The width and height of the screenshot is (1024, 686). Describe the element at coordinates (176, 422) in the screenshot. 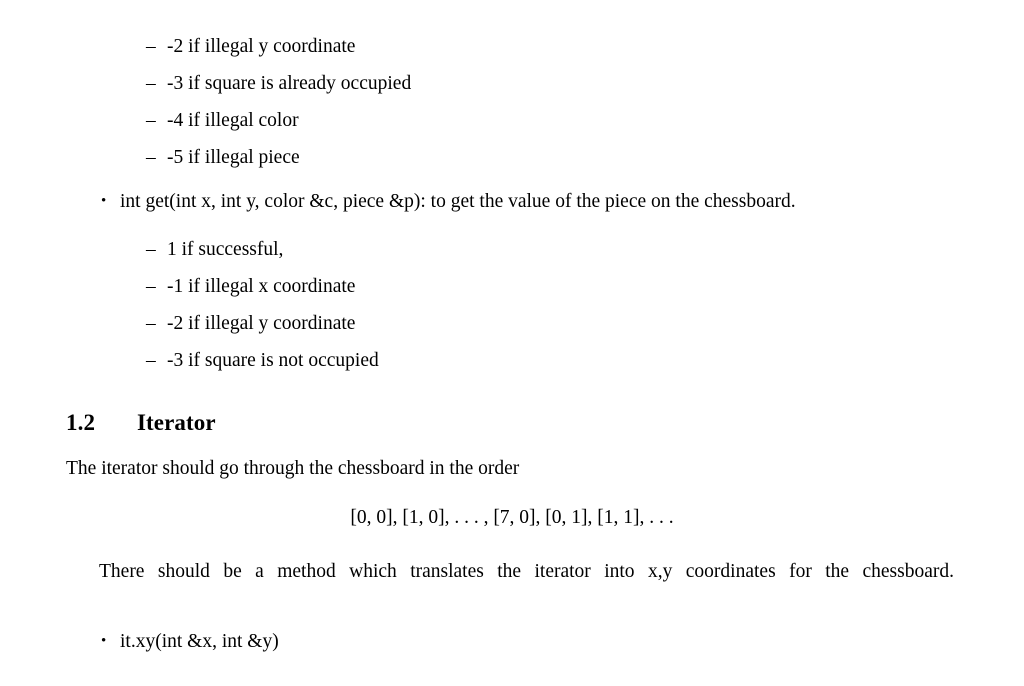

I see `section-title: Iterator` at that location.